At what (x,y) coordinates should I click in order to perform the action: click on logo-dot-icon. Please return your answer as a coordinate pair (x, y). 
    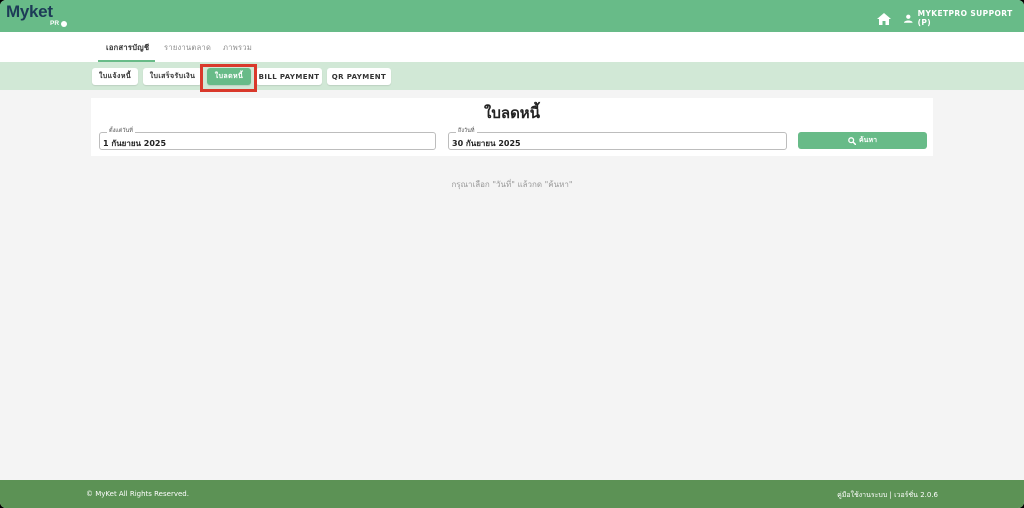
    Looking at the image, I should click on (64, 24).